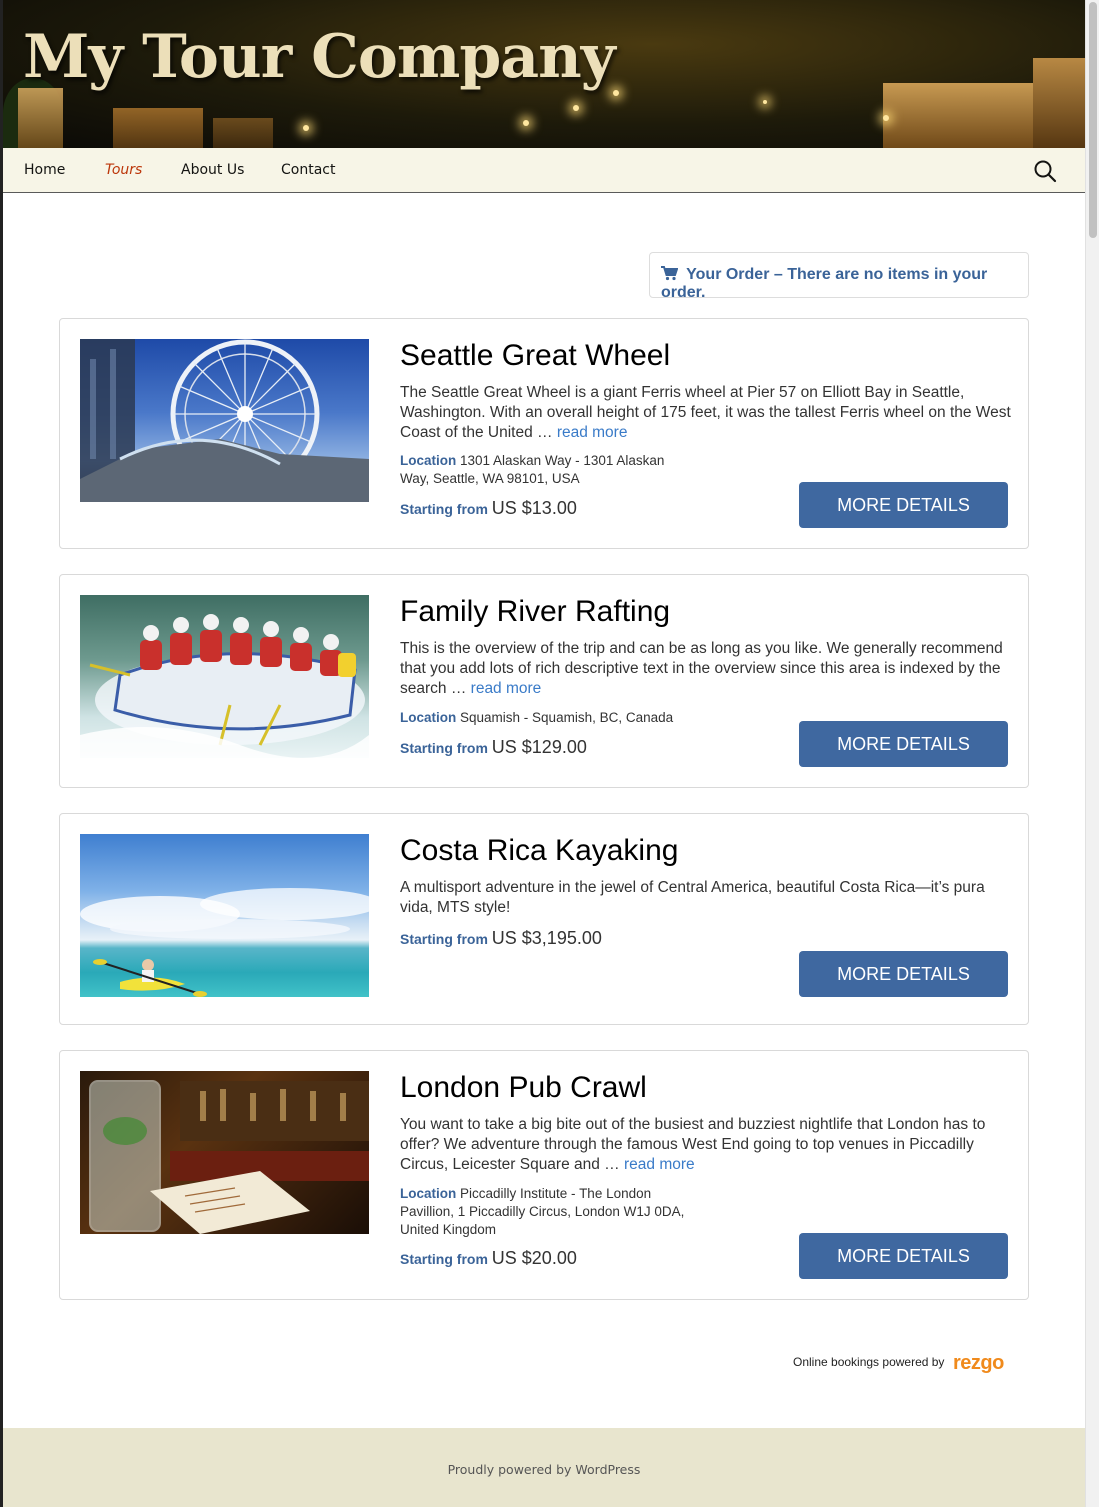 This screenshot has width=1099, height=1507. What do you see at coordinates (670, 273) in the screenshot?
I see `cart-icon` at bounding box center [670, 273].